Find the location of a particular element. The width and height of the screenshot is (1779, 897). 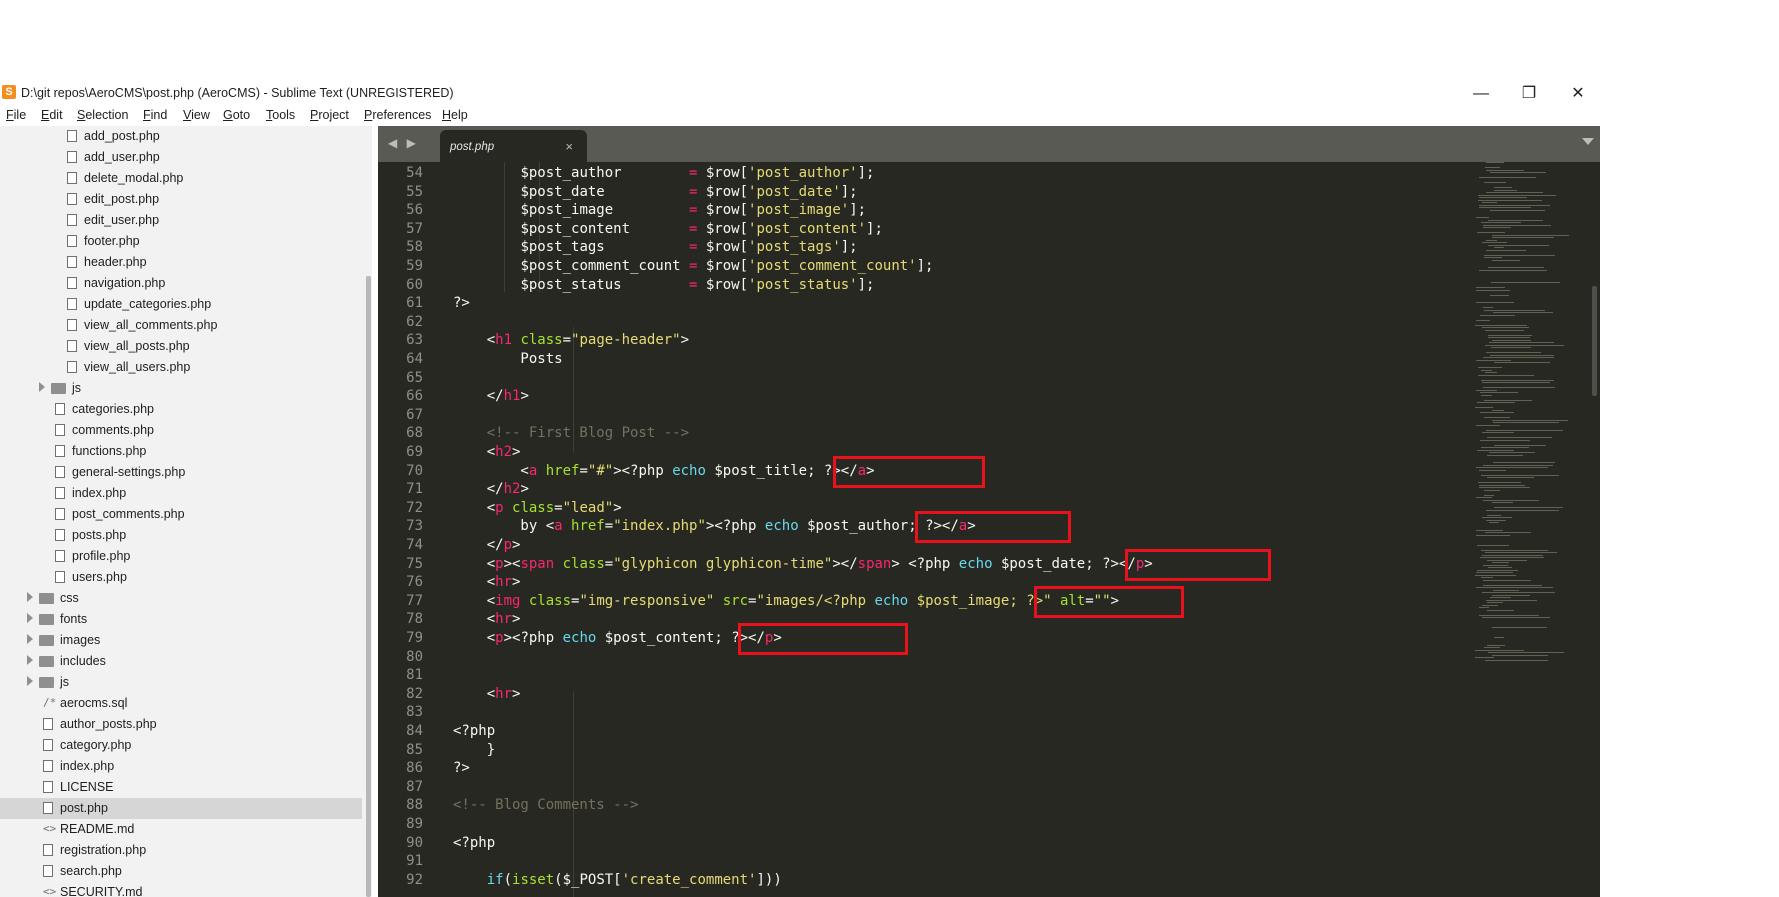

sidebar-item: update_categories.php is located at coordinates (181, 304).